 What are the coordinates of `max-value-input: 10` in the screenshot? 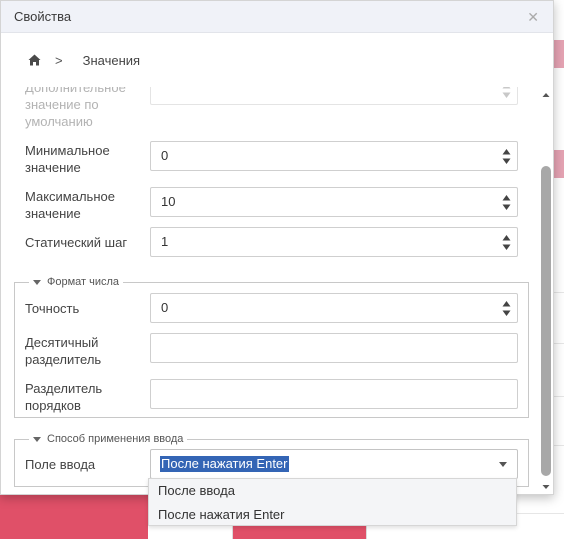 It's located at (334, 202).